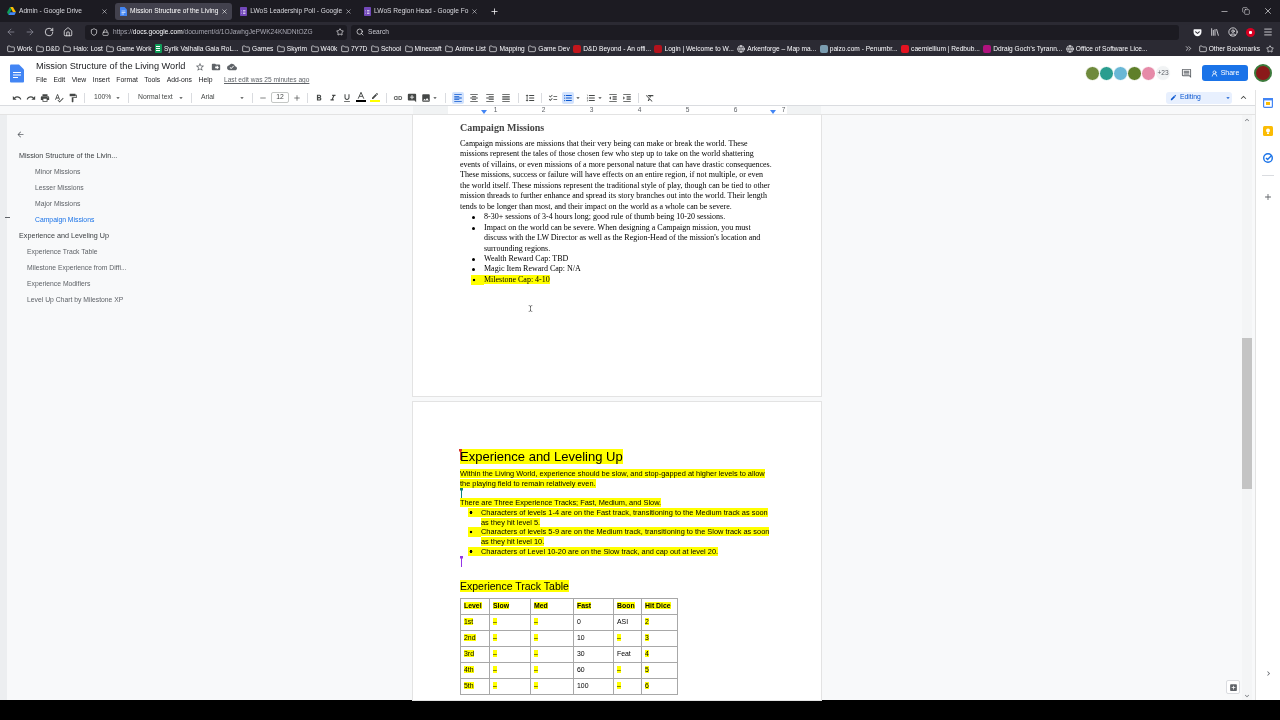 Image resolution: width=1280 pixels, height=720 pixels. Describe the element at coordinates (623, 238) in the screenshot. I see `bullet-text: Impact on the world can be severe. When designing a Campaign mission, you must discuss with the LW Director as well as the Region-Head of the mission's location and surrounding regions.` at that location.